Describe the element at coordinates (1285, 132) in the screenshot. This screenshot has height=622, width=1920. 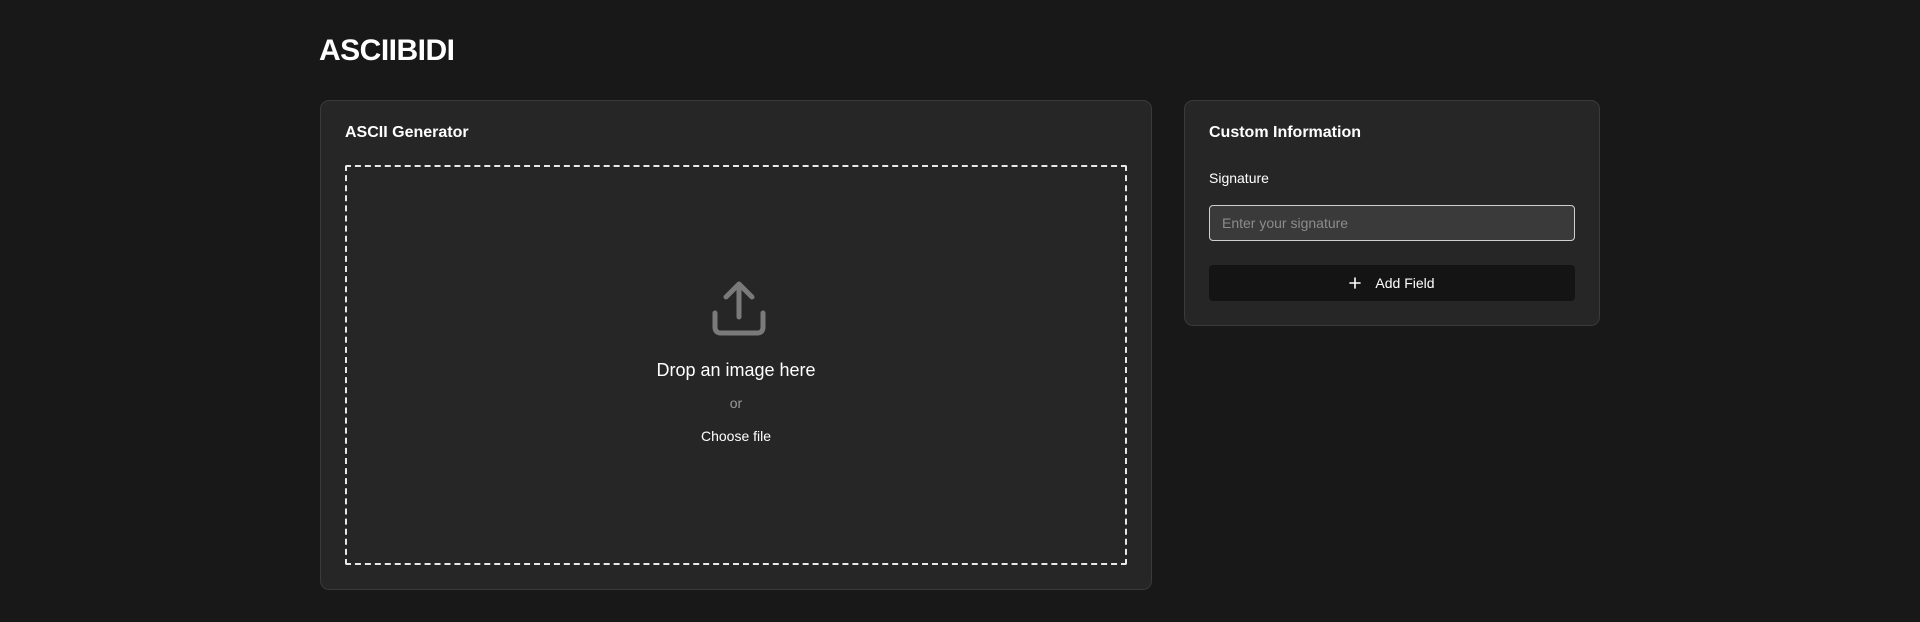
I see `custom-information-title: Custom Information` at that location.